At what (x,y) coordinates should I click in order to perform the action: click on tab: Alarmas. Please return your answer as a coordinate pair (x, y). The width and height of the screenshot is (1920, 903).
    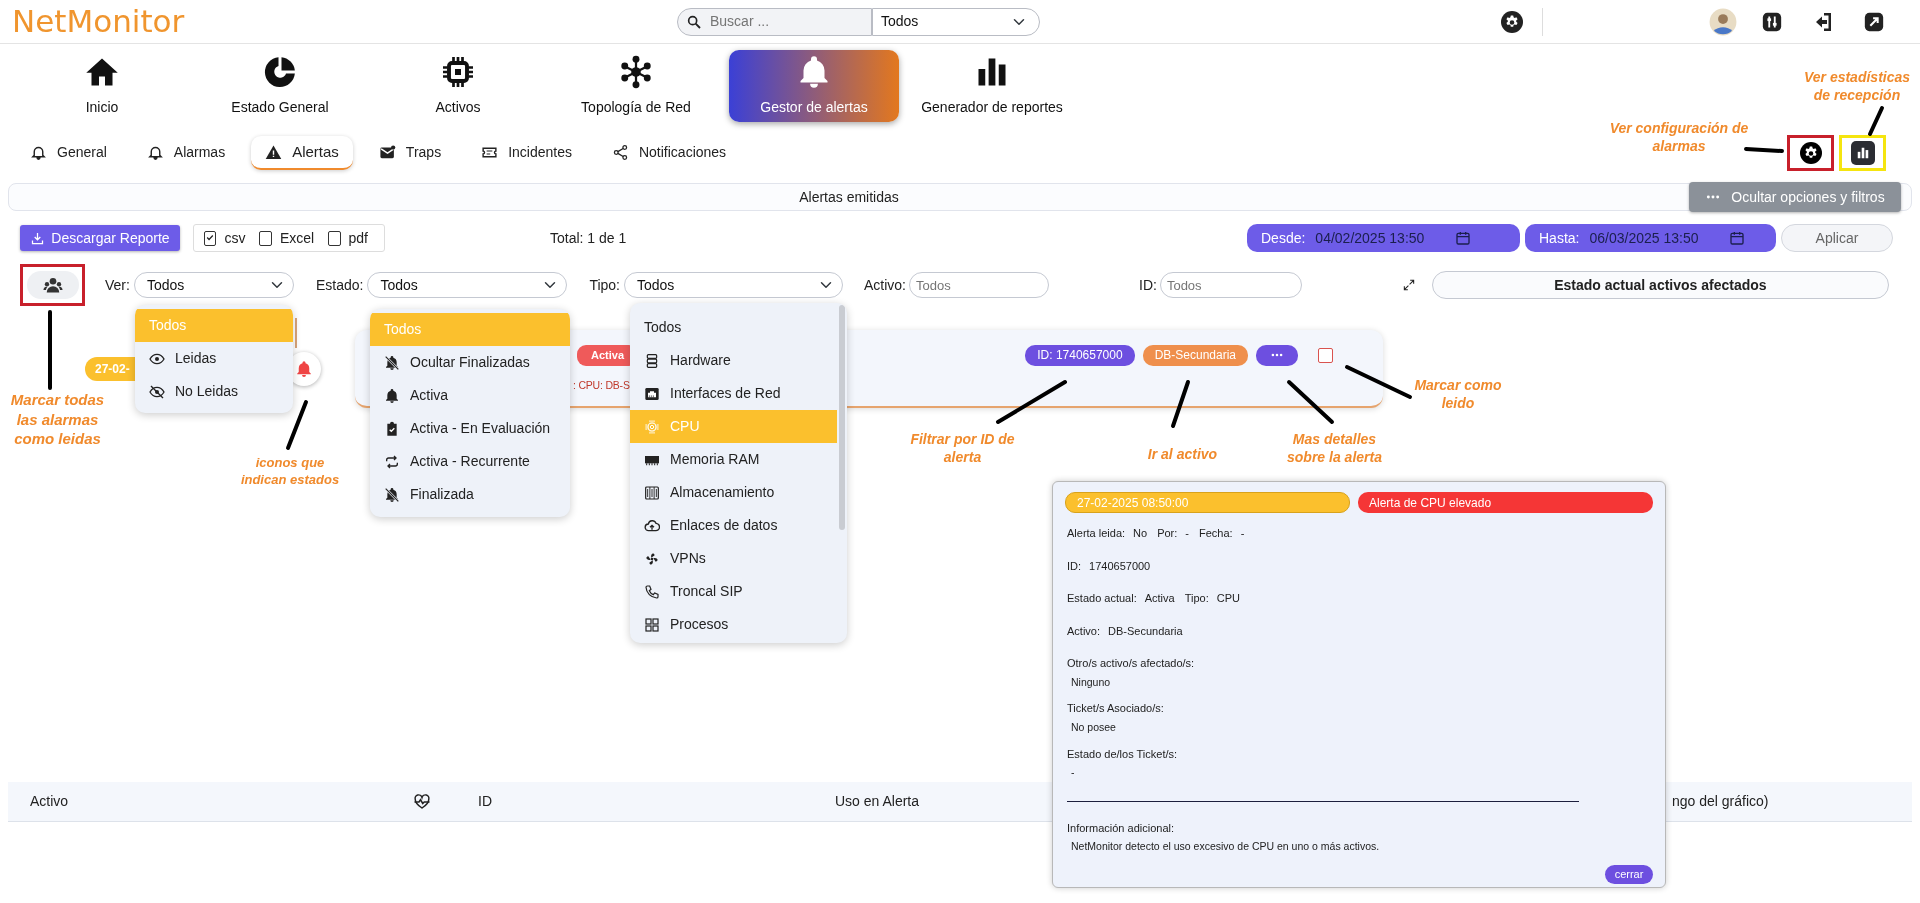
    Looking at the image, I should click on (186, 153).